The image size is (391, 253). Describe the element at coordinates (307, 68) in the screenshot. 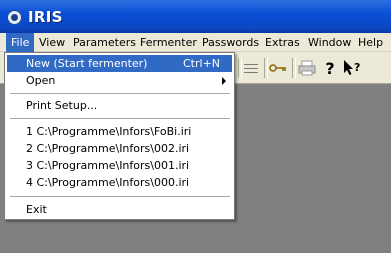

I see `printer-icon` at that location.